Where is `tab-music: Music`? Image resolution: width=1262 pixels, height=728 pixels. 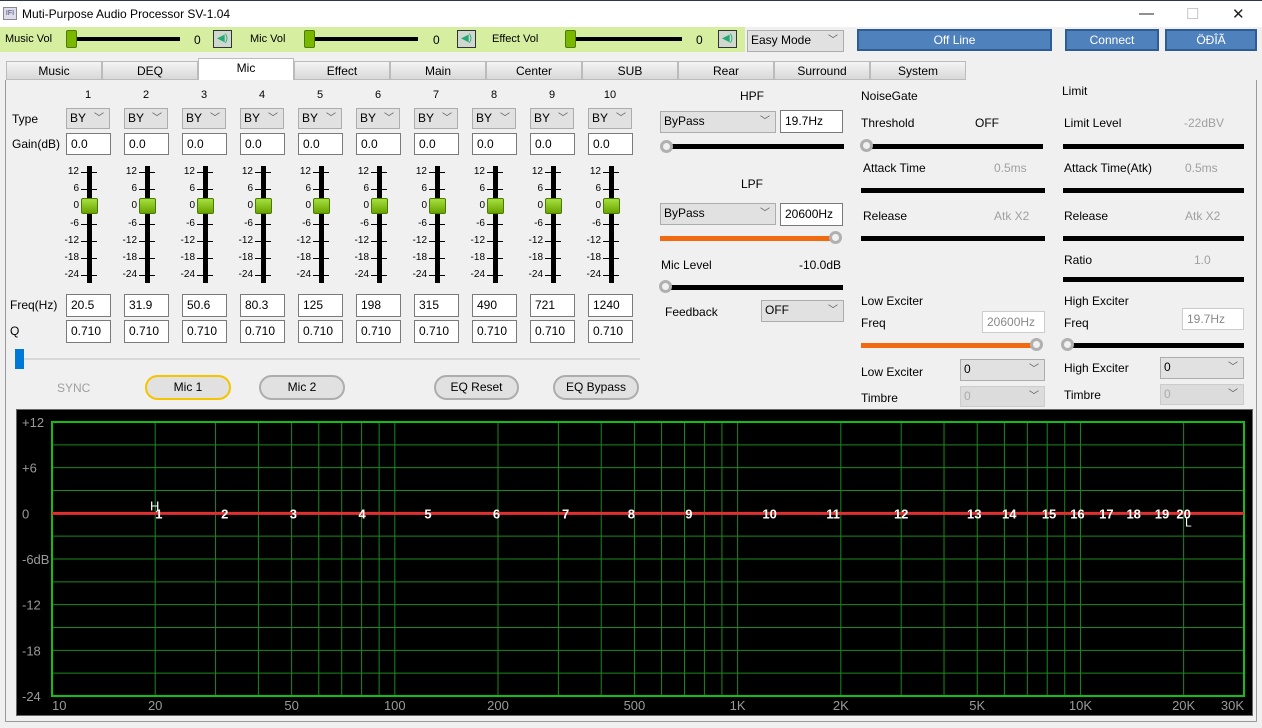 tab-music: Music is located at coordinates (54, 70).